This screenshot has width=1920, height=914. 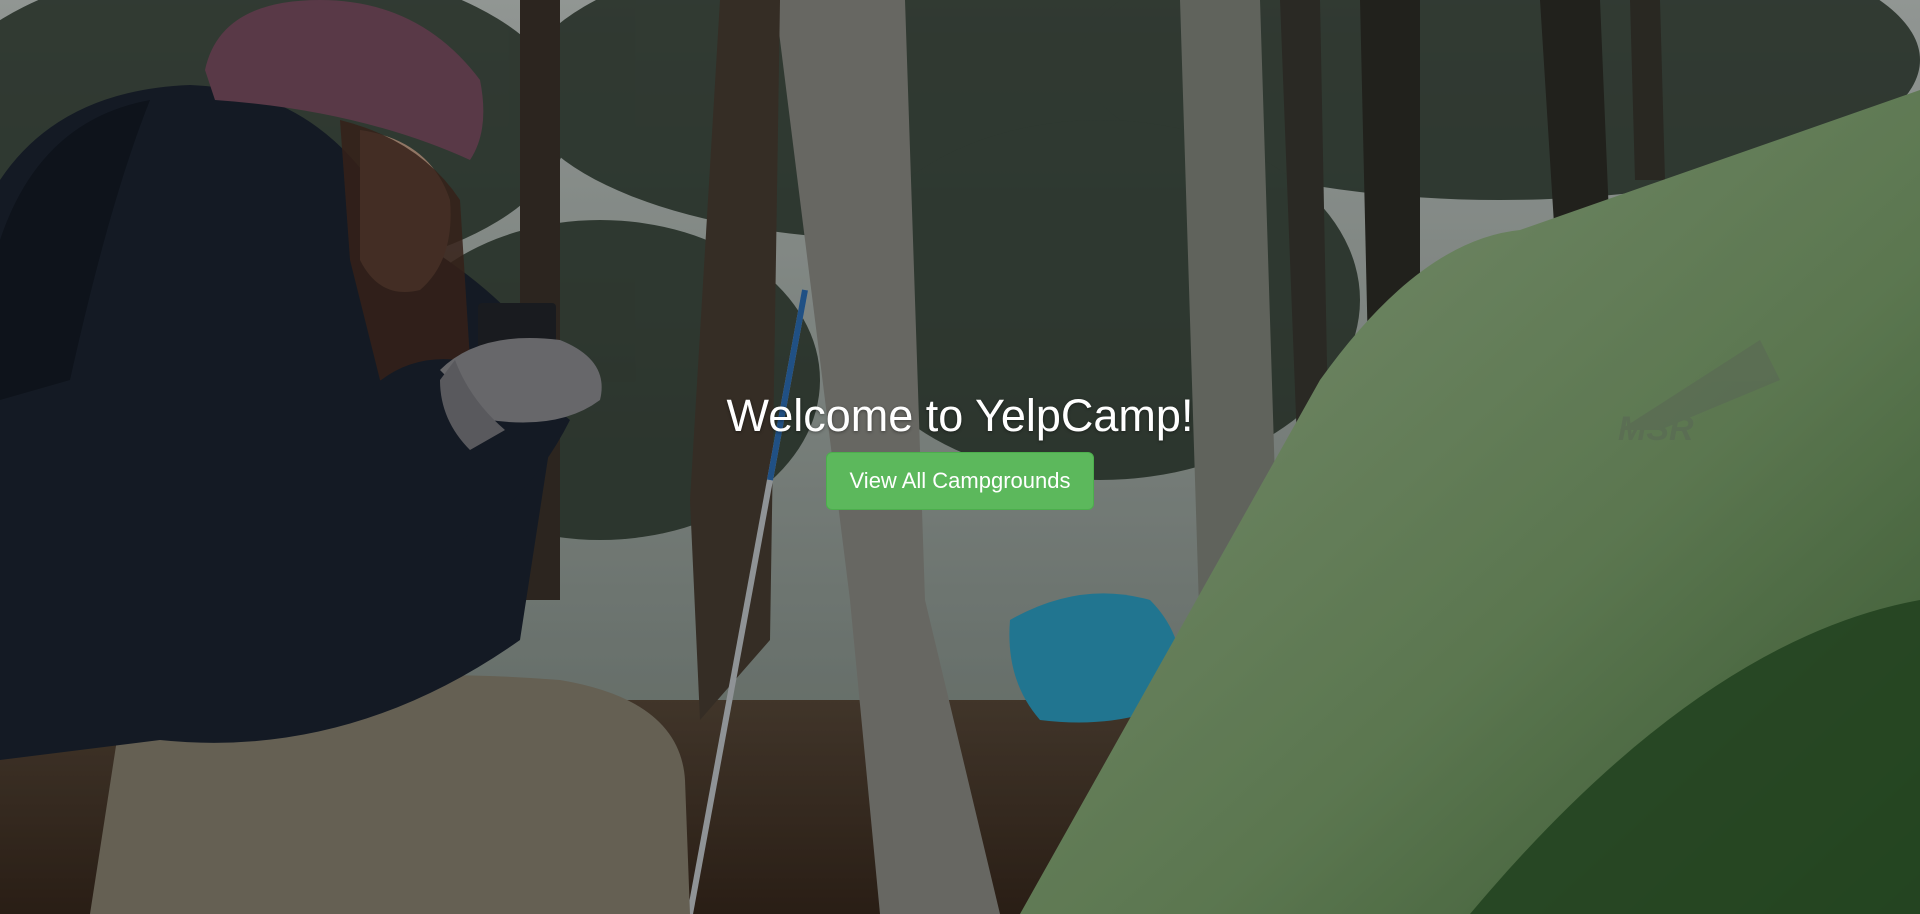 I want to click on view-all-campgrounds-button: View All Campgrounds, so click(x=960, y=481).